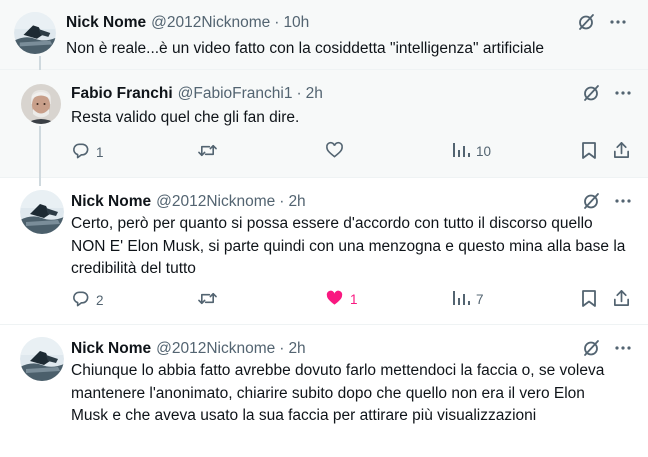 This screenshot has height=457, width=648. I want to click on tweet-text: Resta valido quel che gli fan dire., so click(185, 117).